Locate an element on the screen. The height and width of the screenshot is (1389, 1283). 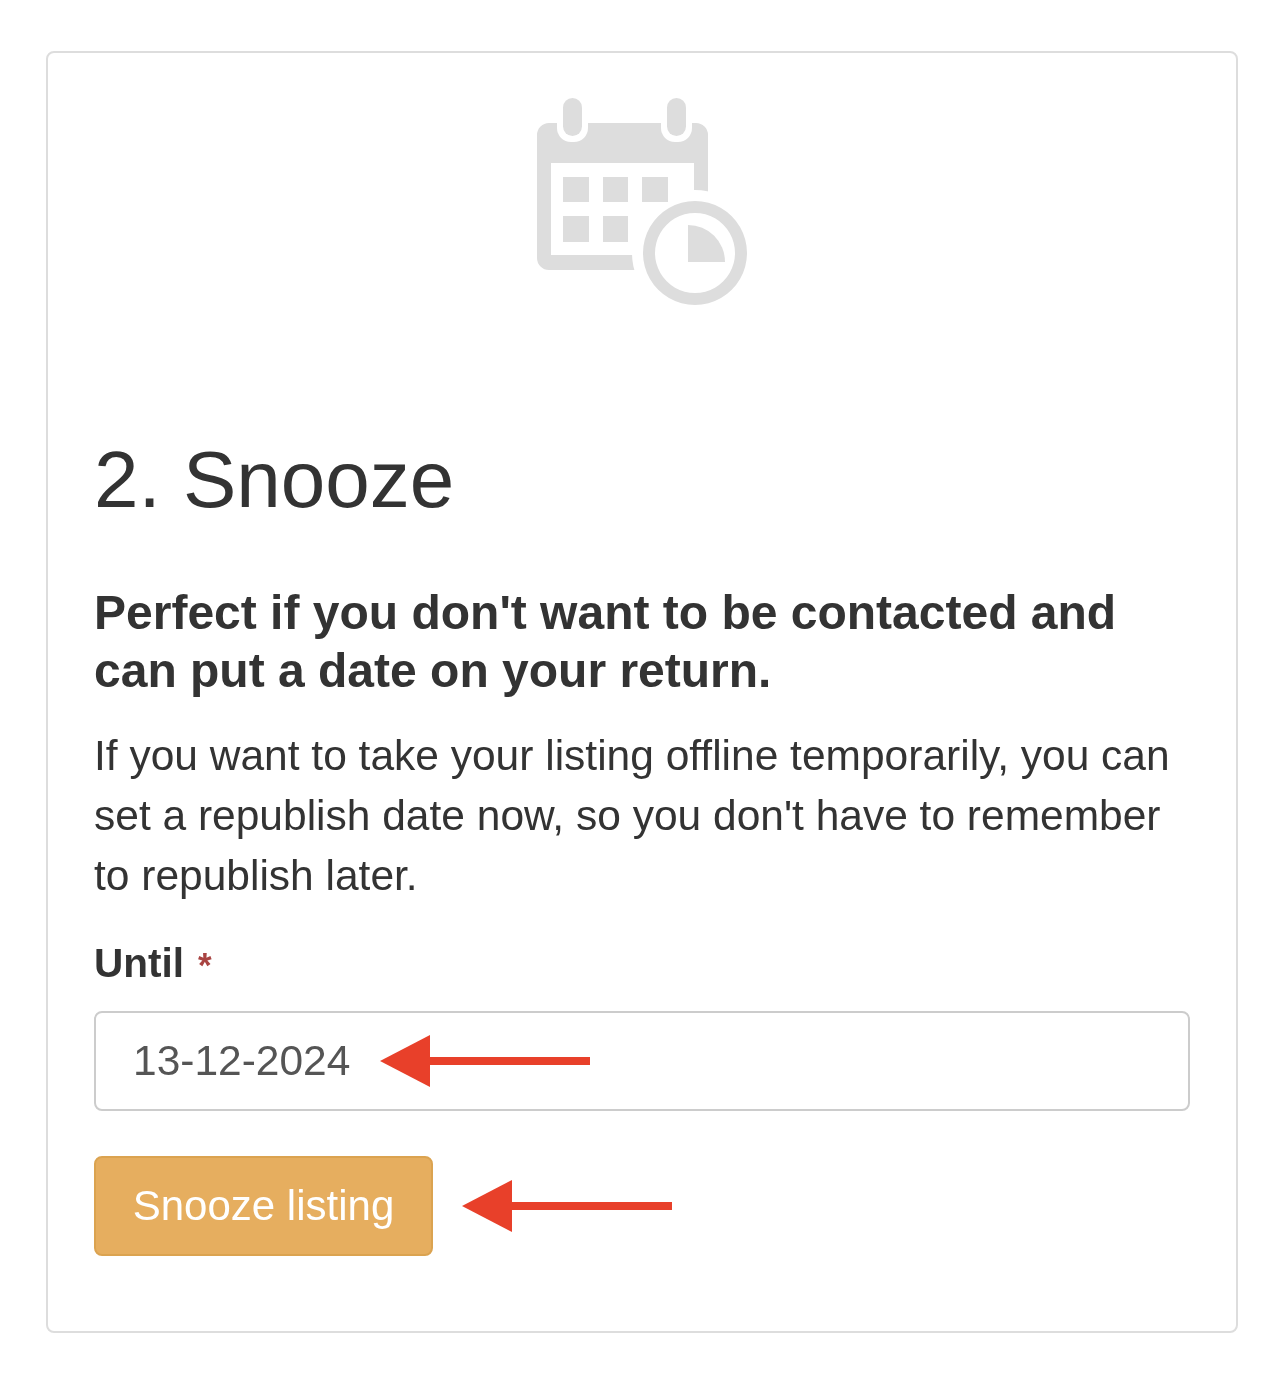
required-asterisk: * is located at coordinates (205, 965).